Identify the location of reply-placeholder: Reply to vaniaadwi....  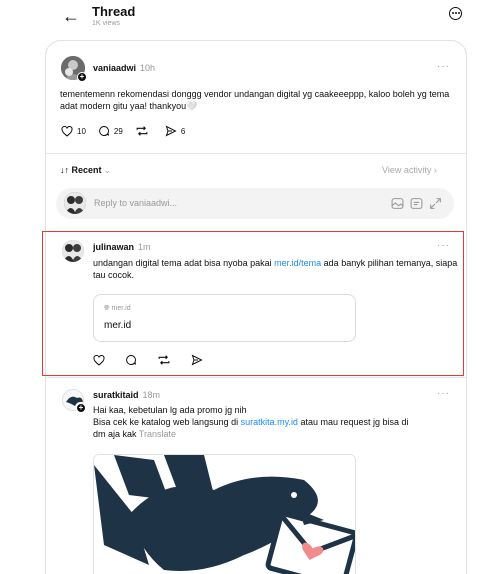
(136, 203).